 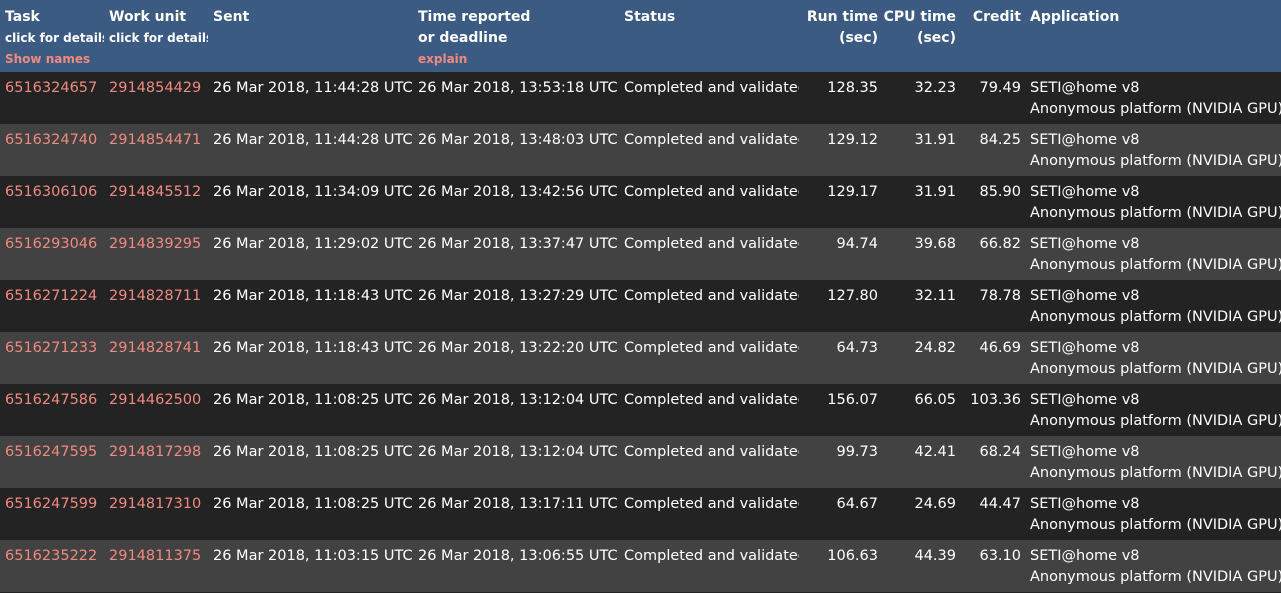 I want to click on sent-cell: 26 Mar 2018, 11:03:15 UTC, so click(x=313, y=556).